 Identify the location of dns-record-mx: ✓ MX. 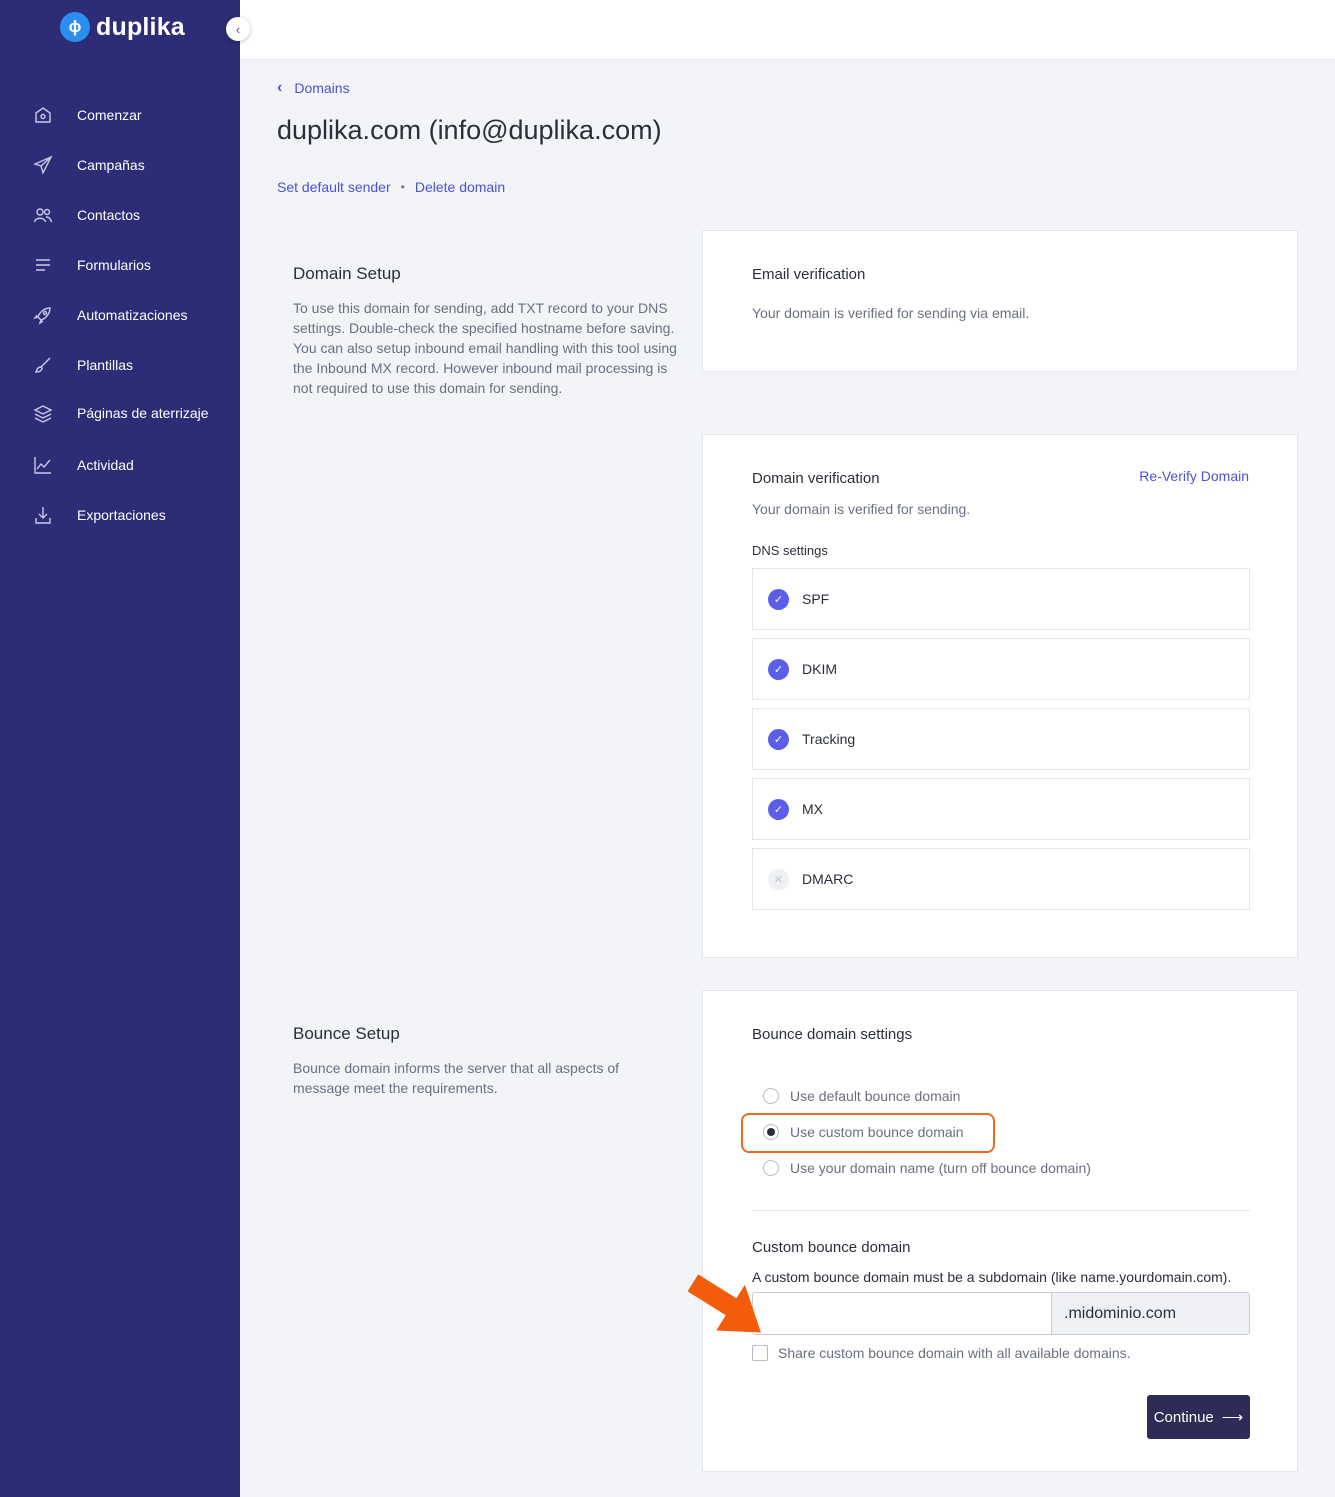
(1001, 809).